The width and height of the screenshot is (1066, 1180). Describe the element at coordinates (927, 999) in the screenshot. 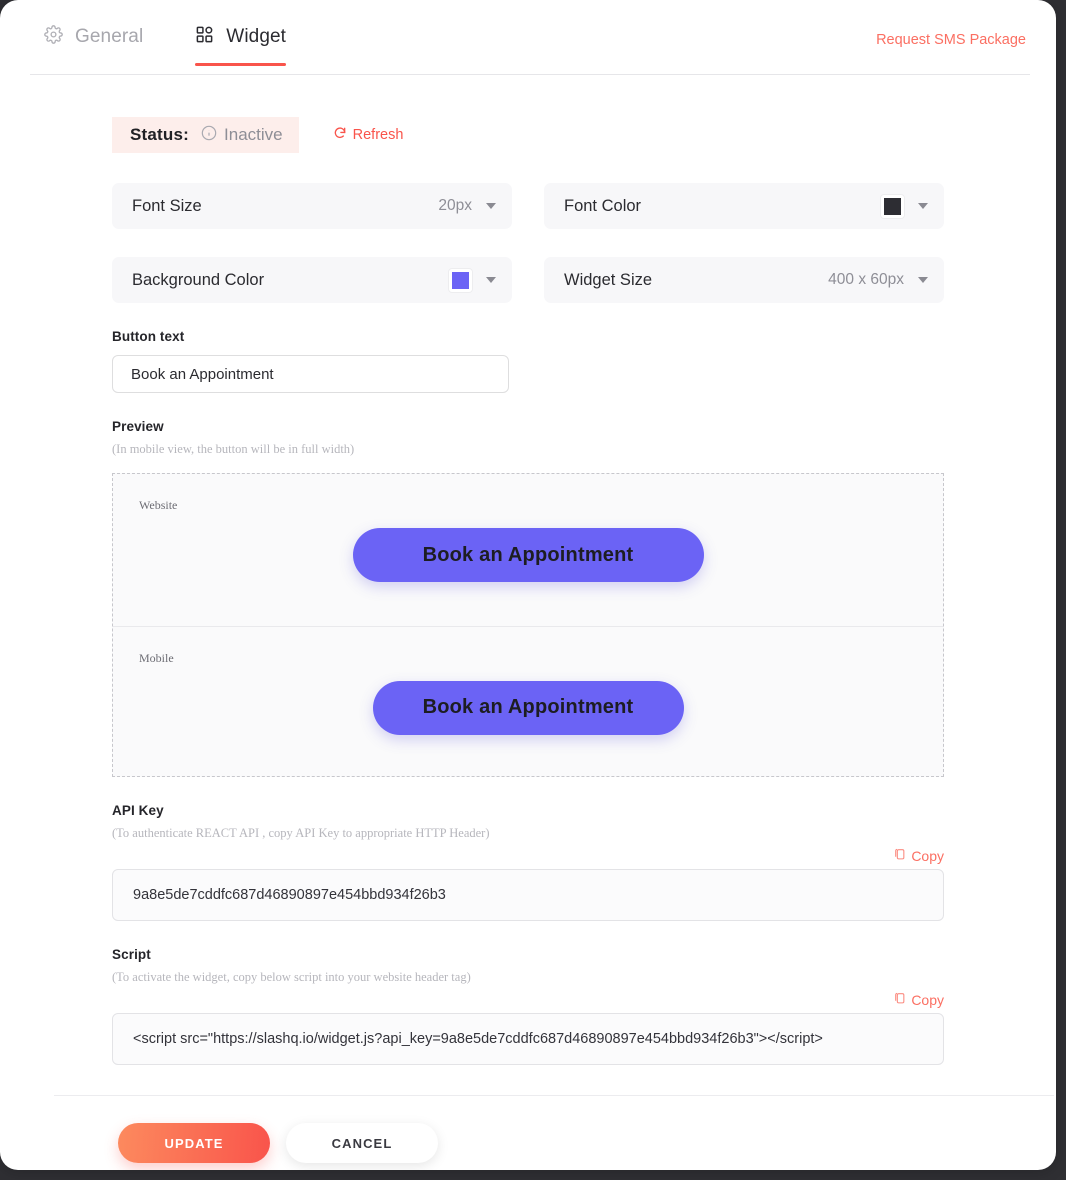

I see `script-copy-label: Copy` at that location.